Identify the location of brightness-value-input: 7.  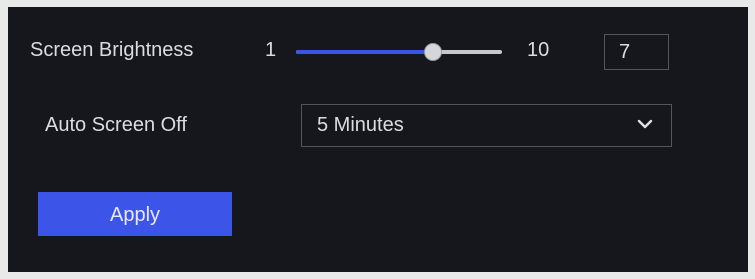
(636, 52).